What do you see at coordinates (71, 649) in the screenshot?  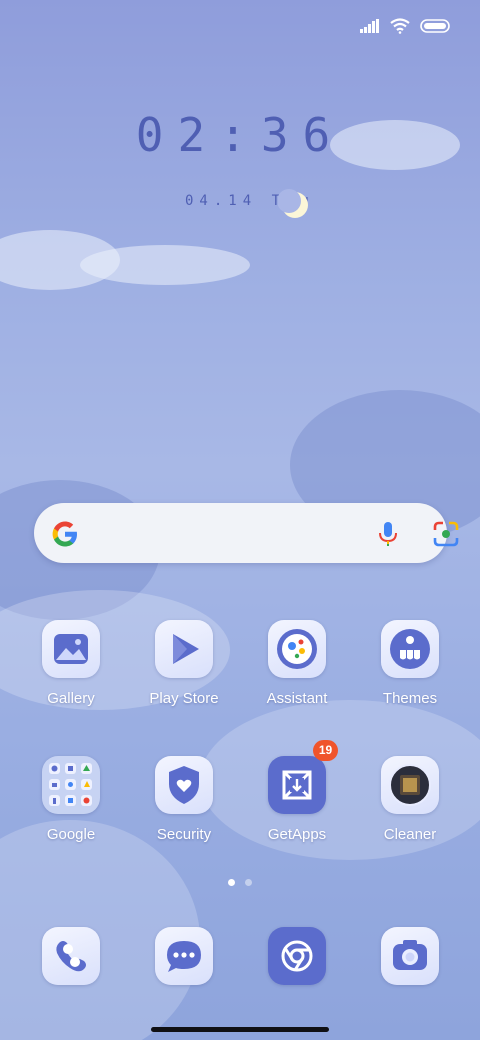 I see `gallery-icon` at bounding box center [71, 649].